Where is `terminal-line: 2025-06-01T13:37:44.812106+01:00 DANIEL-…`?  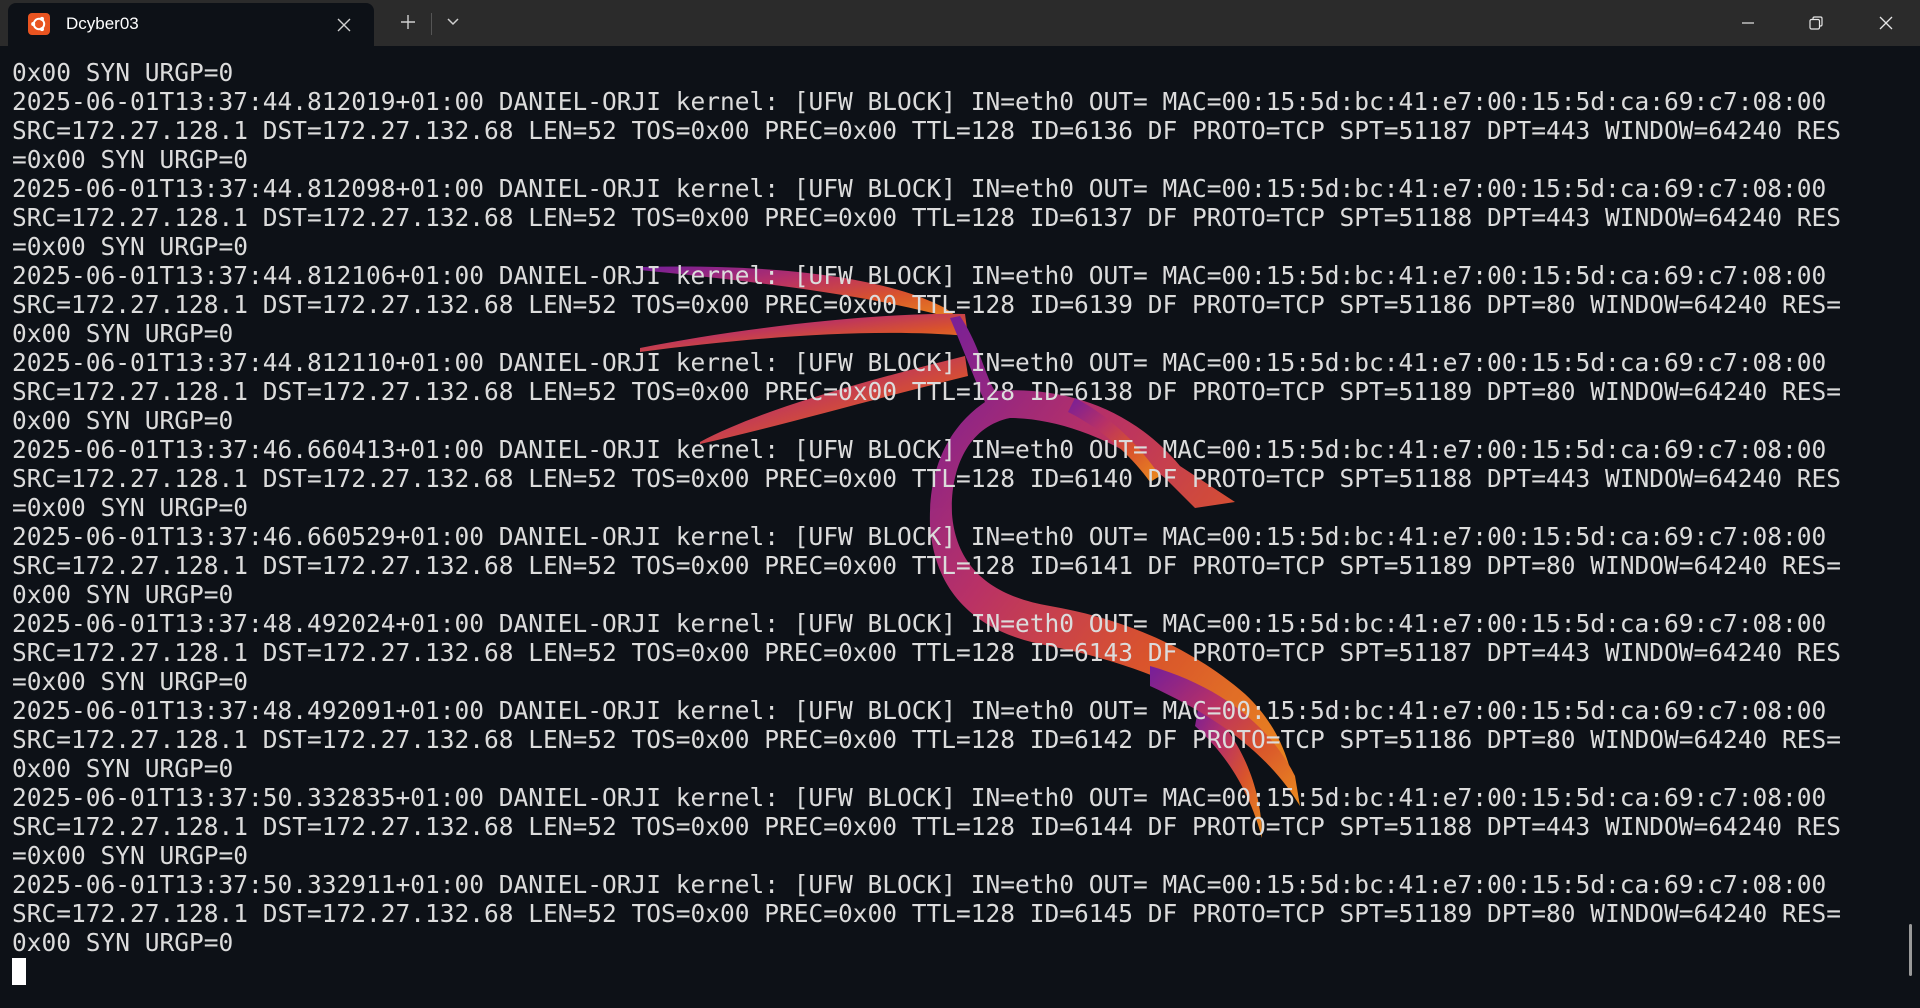
terminal-line: 2025-06-01T13:37:44.812106+01:00 DANIEL-… is located at coordinates (919, 275).